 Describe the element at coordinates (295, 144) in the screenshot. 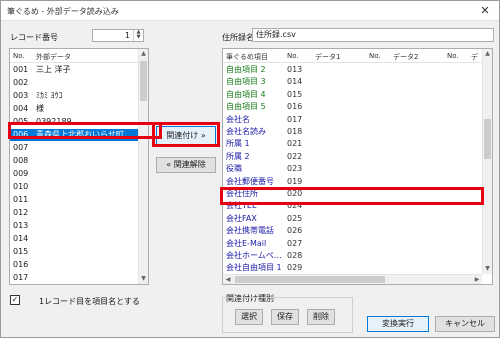

I see `item-no: 021` at that location.